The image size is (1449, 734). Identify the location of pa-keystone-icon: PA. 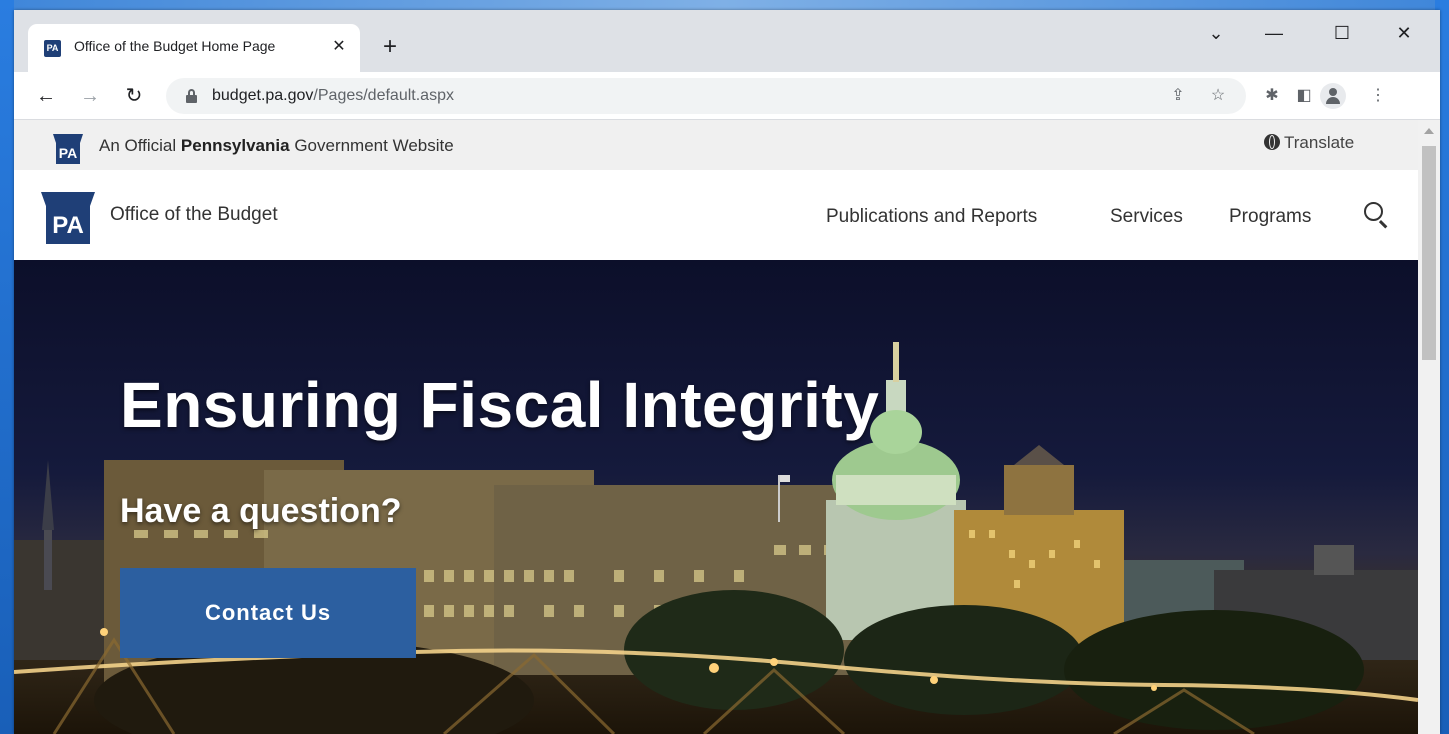
(68, 149).